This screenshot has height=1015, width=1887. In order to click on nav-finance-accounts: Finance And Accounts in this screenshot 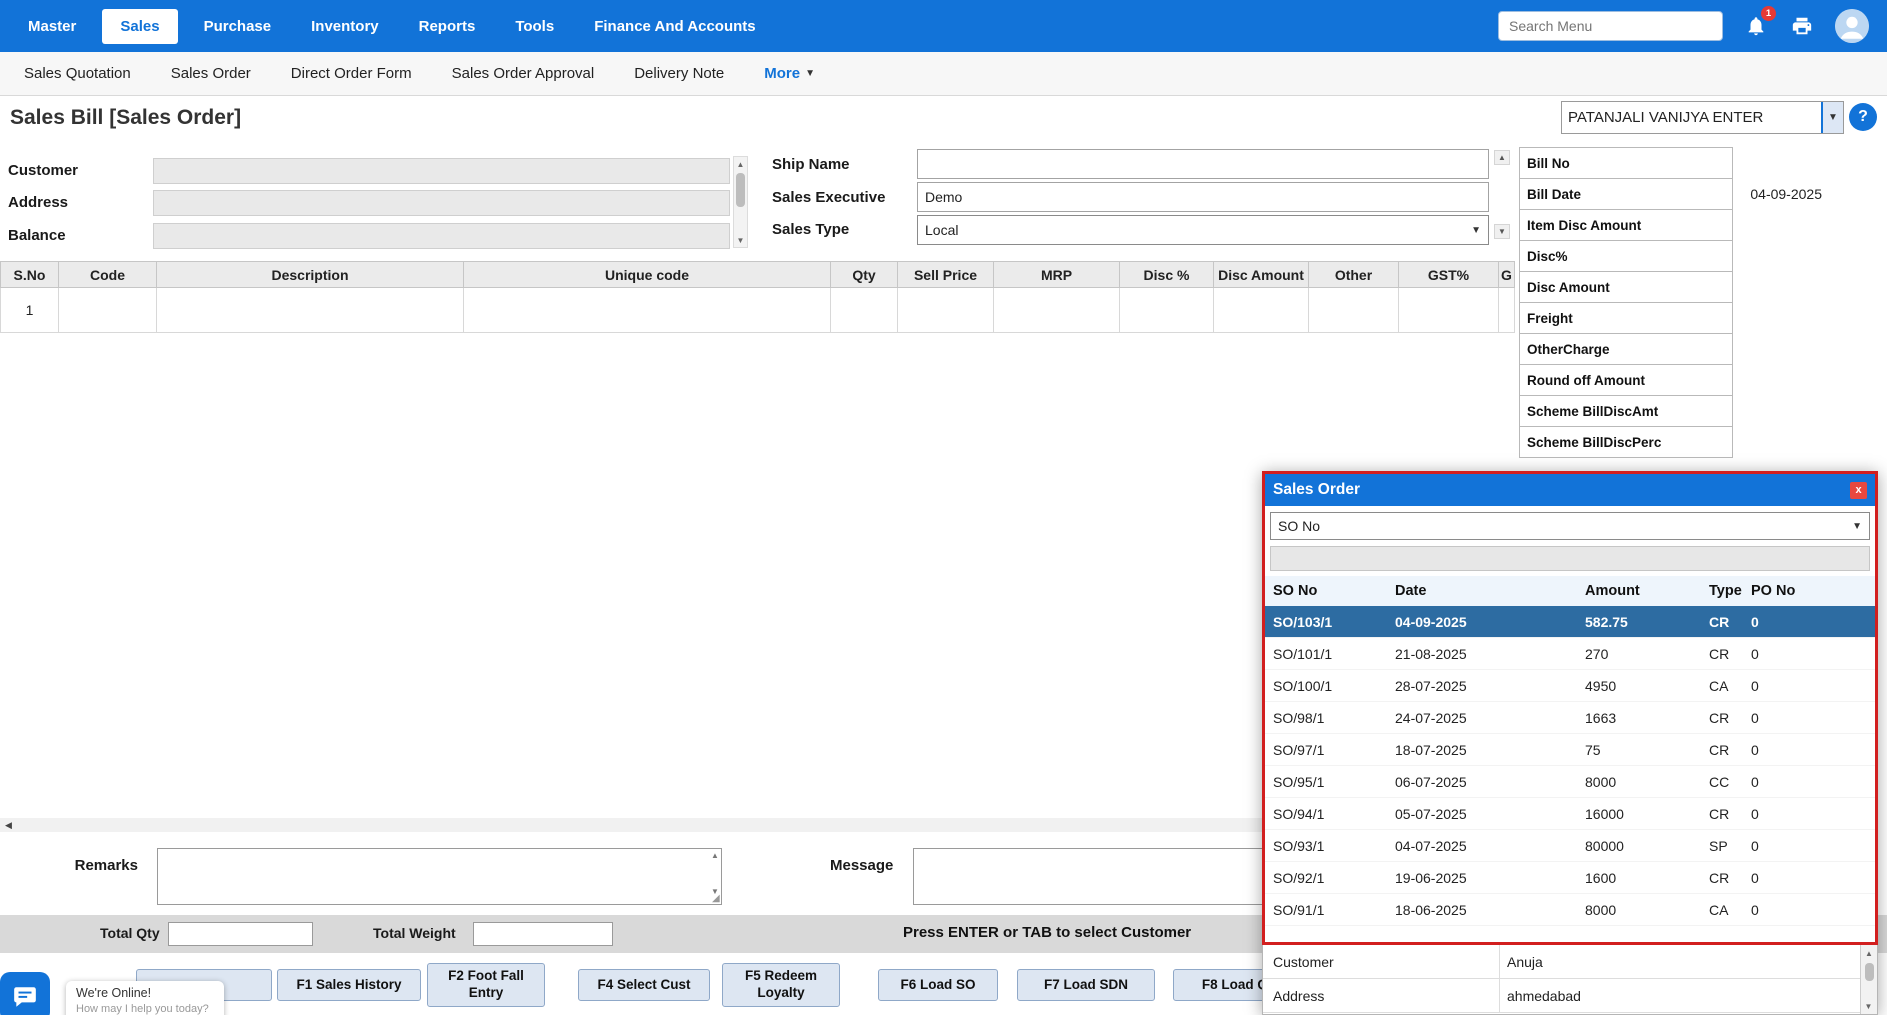, I will do `click(674, 26)`.